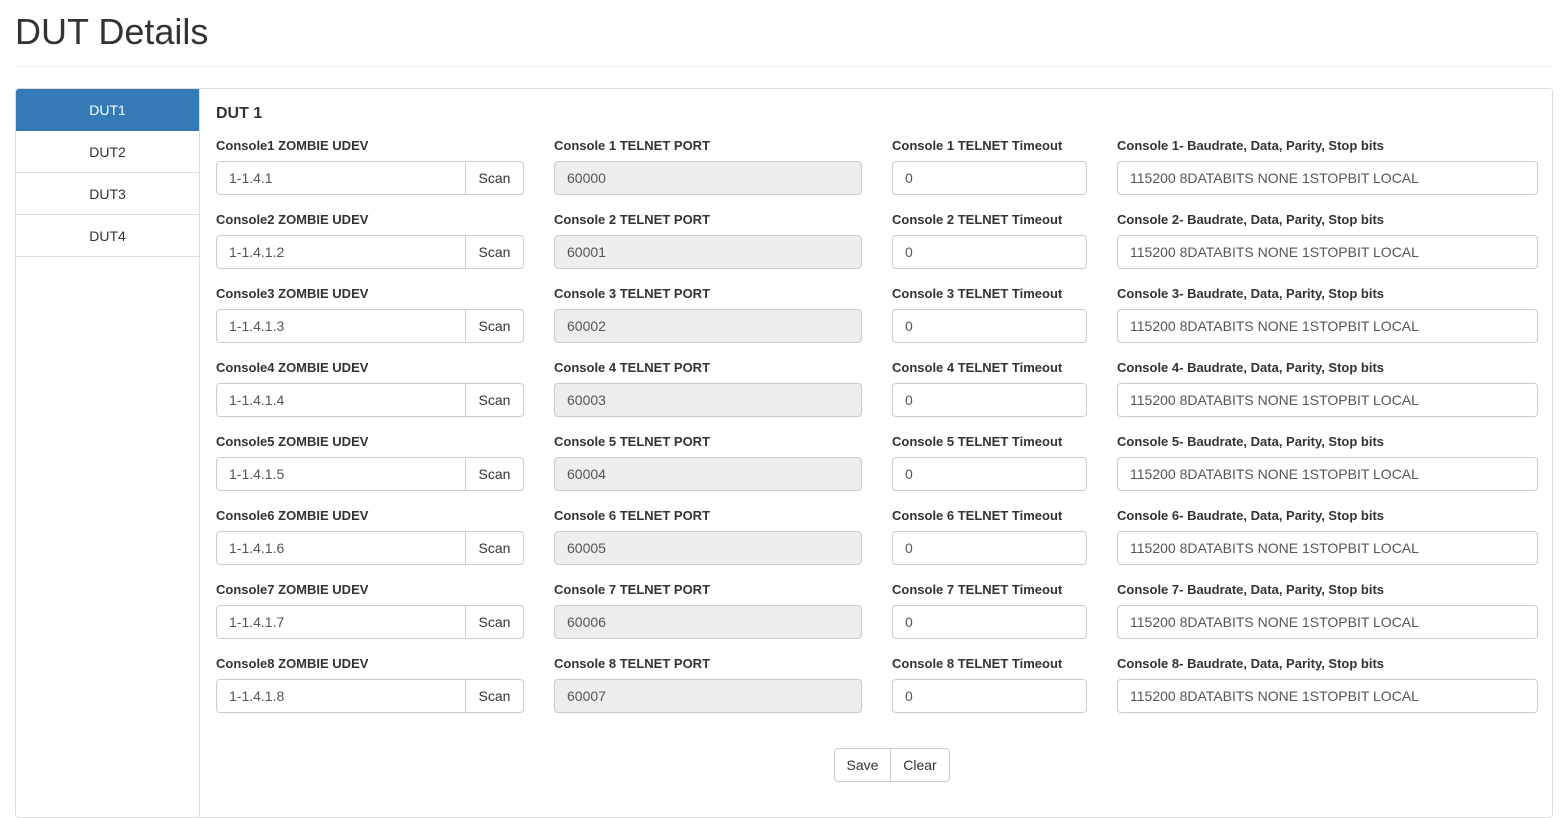 The width and height of the screenshot is (1562, 818). I want to click on console-udev-input: 1-1.4.1.2, so click(341, 252).